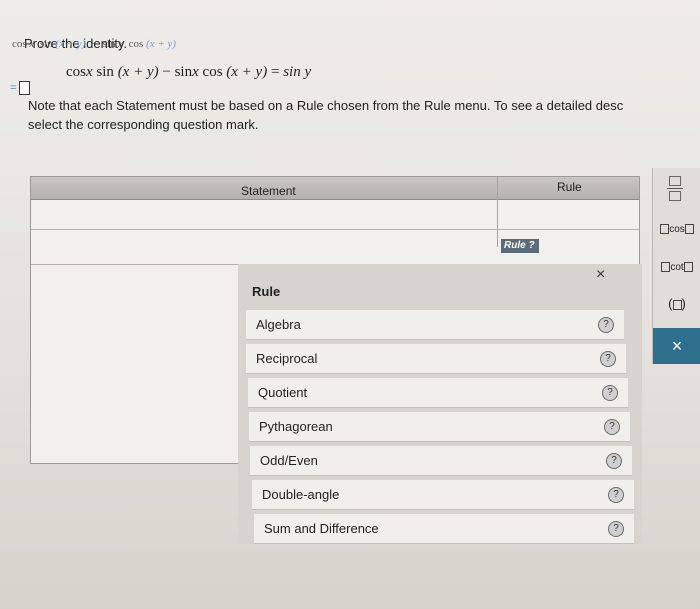 Image resolution: width=700 pixels, height=609 pixels. Describe the element at coordinates (676, 346) in the screenshot. I see `toolbar-close-button: ×` at that location.